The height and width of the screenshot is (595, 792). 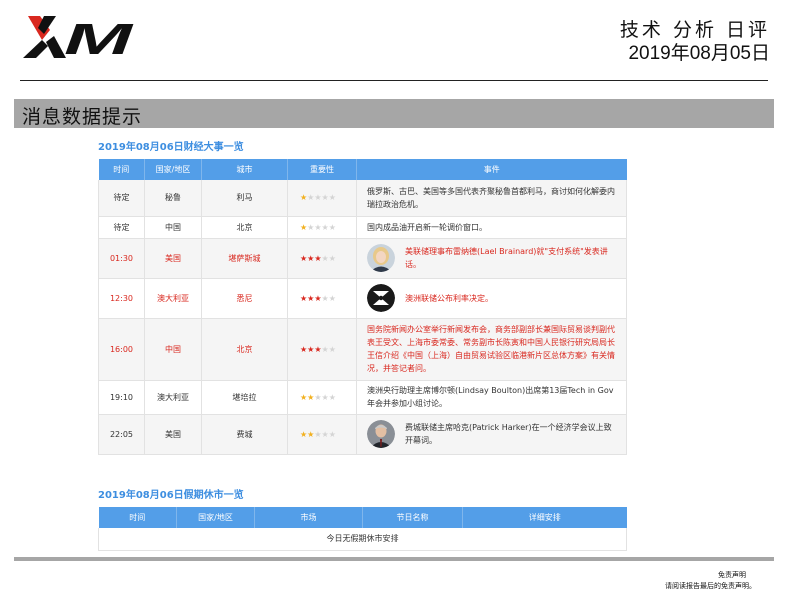 What do you see at coordinates (427, 227) in the screenshot?
I see `event-text: 国内成品油开启新一轮调价窗口。` at bounding box center [427, 227].